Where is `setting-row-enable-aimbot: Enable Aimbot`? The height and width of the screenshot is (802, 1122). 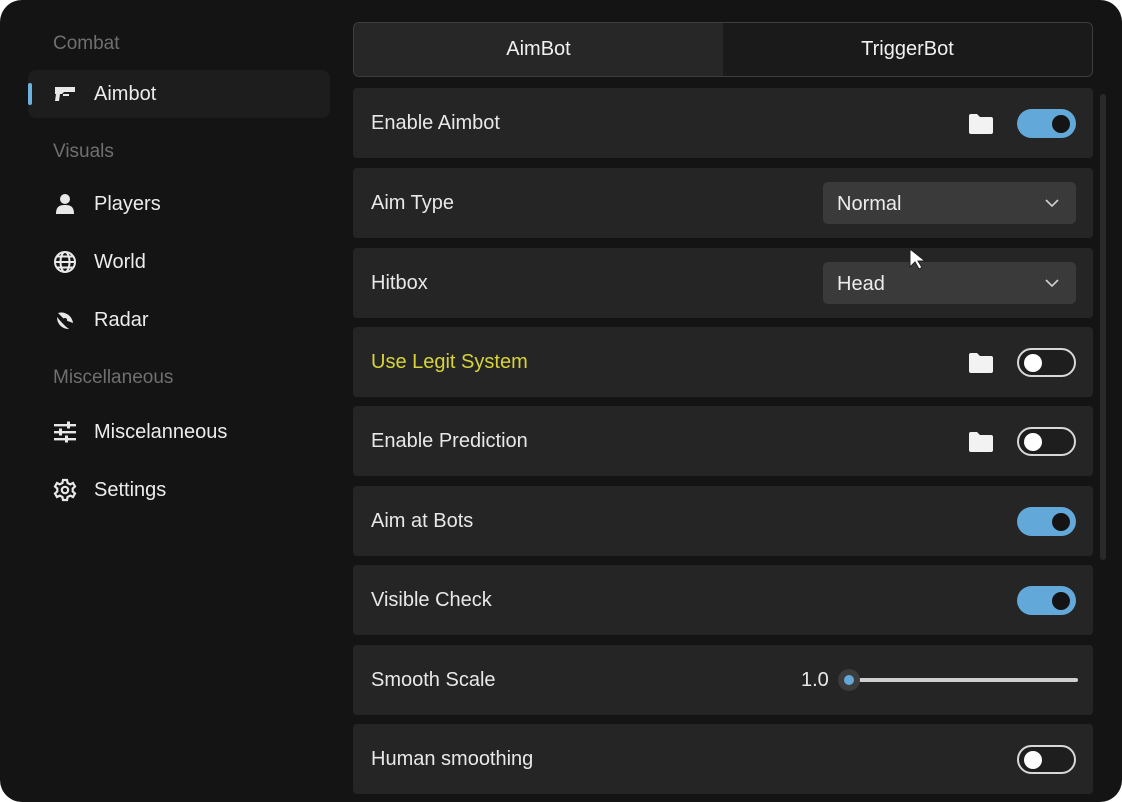 setting-row-enable-aimbot: Enable Aimbot is located at coordinates (723, 123).